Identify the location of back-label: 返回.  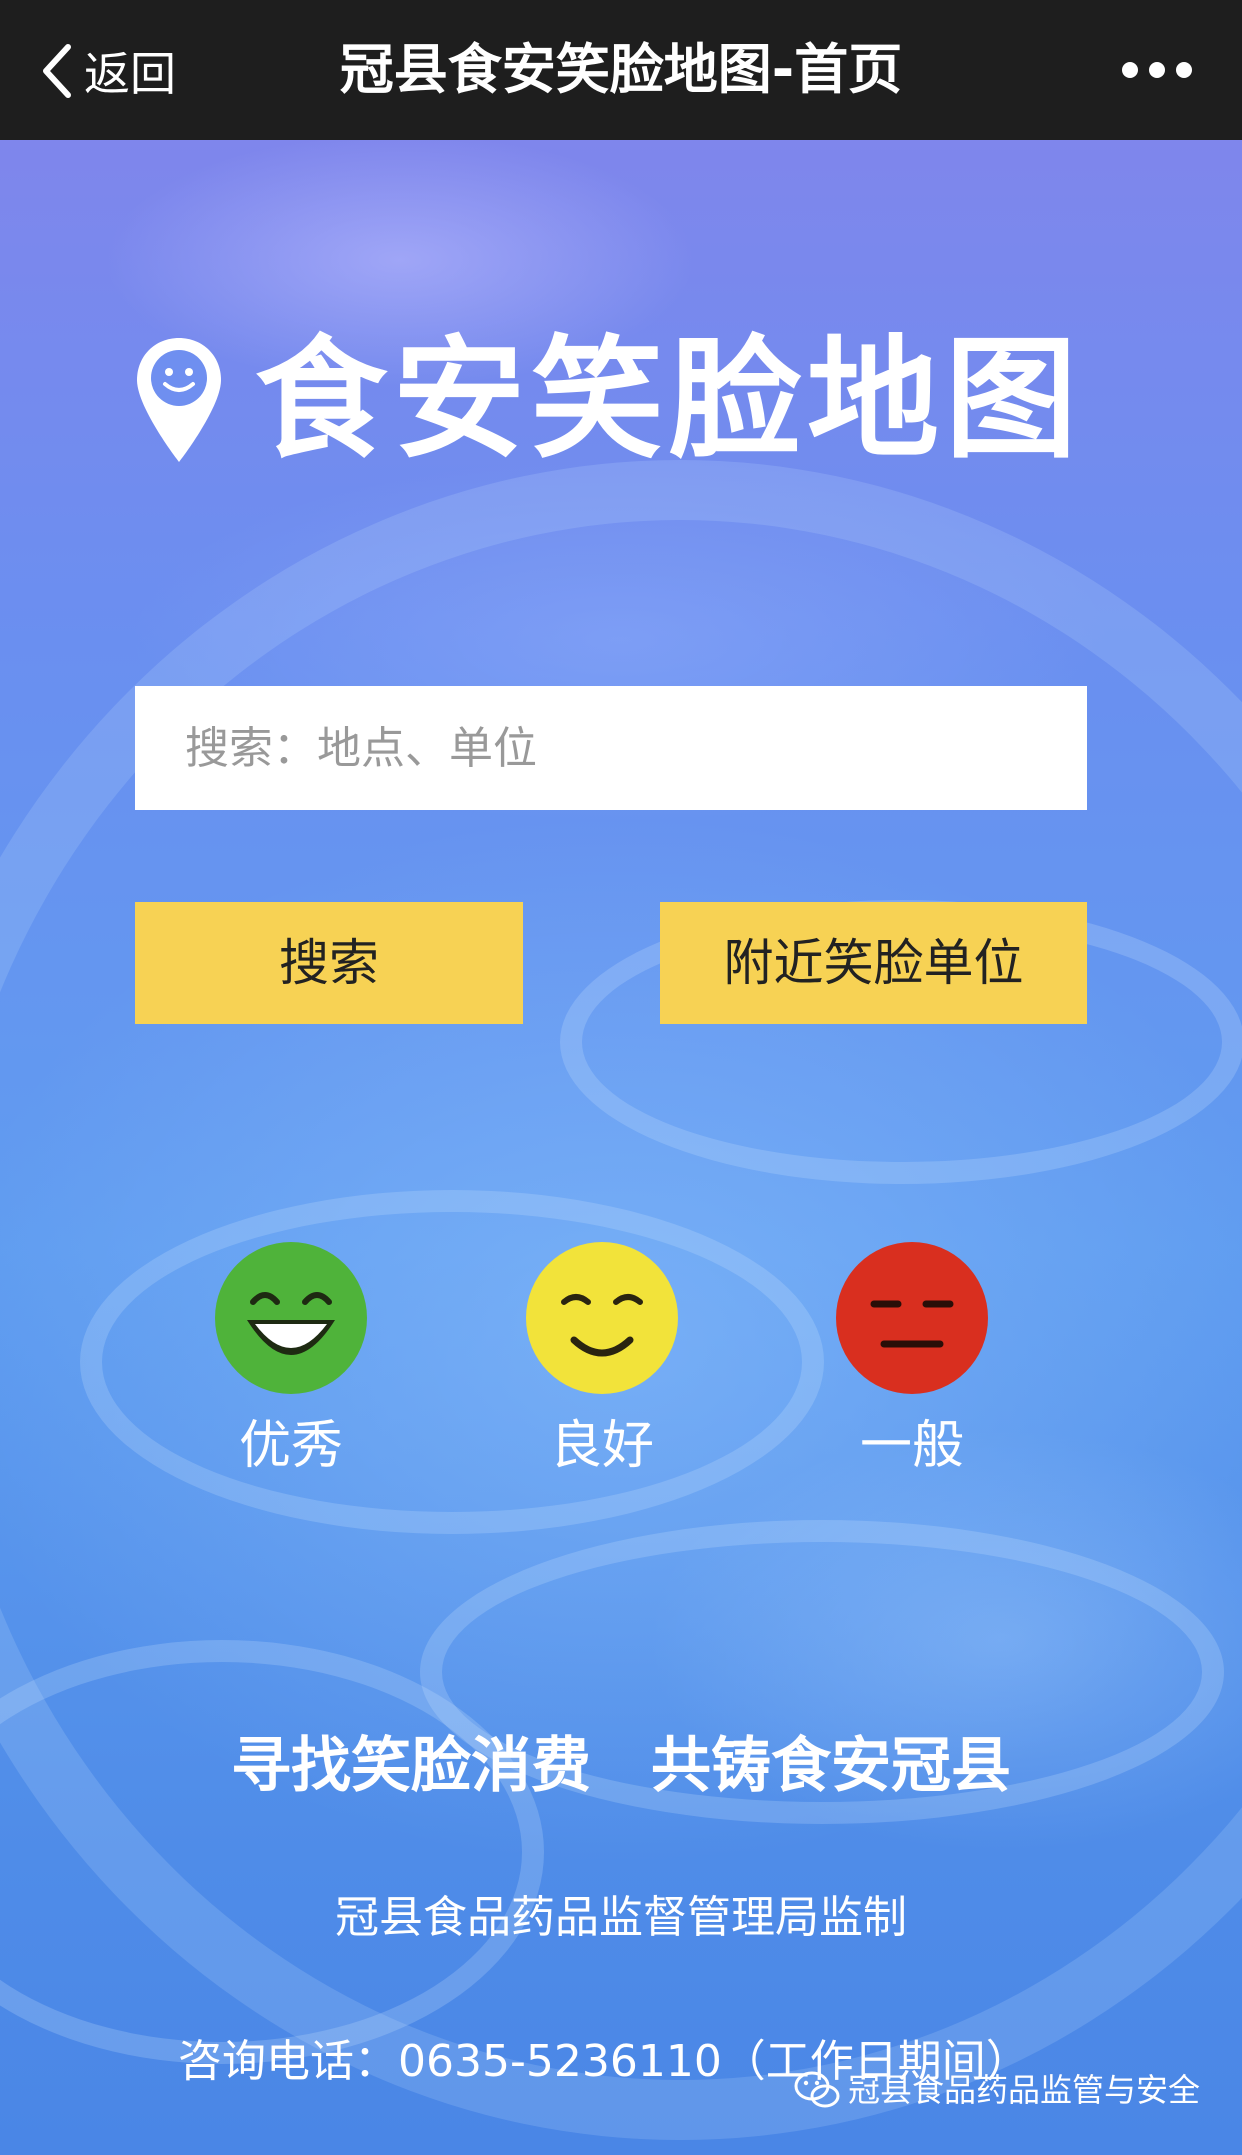
(130, 74).